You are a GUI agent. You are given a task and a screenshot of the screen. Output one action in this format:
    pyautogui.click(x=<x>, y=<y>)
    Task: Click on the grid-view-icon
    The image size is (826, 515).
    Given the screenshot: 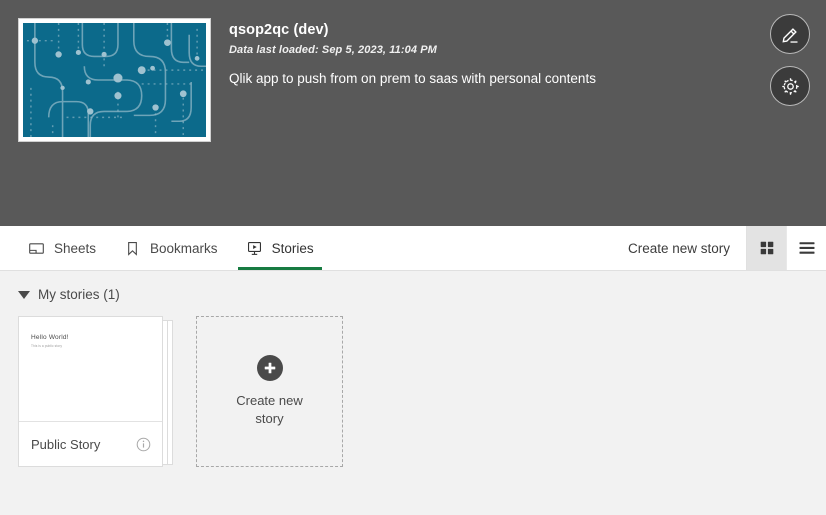 What is the action you would take?
    pyautogui.click(x=766, y=248)
    